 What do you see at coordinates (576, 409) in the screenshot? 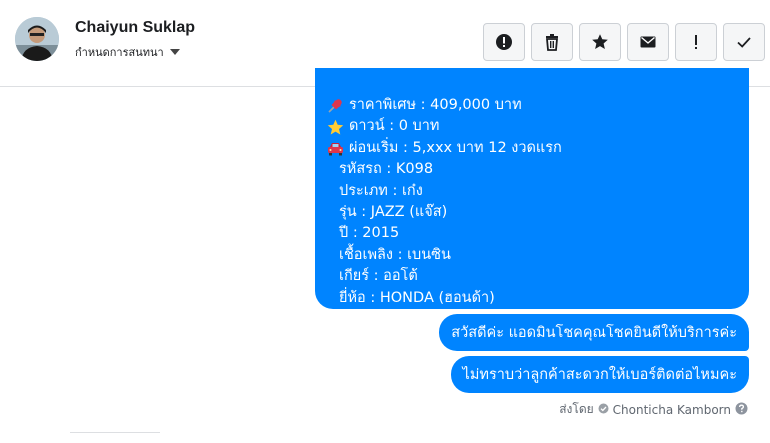
I see `sent-by-prefix: ส่งโดย` at bounding box center [576, 409].